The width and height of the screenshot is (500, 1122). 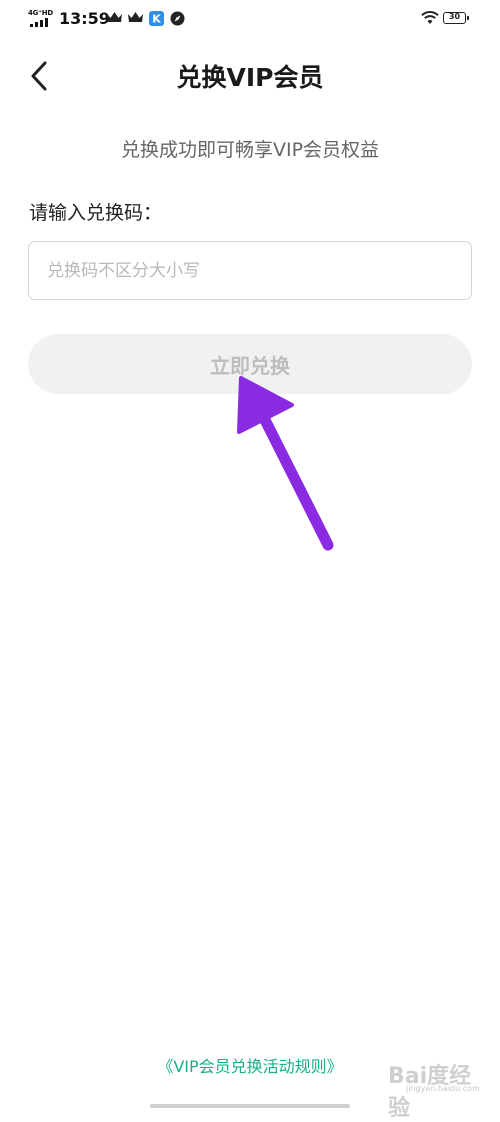 I want to click on status-bar: 4G⁺HD 13:59 K 30, so click(x=250, y=19).